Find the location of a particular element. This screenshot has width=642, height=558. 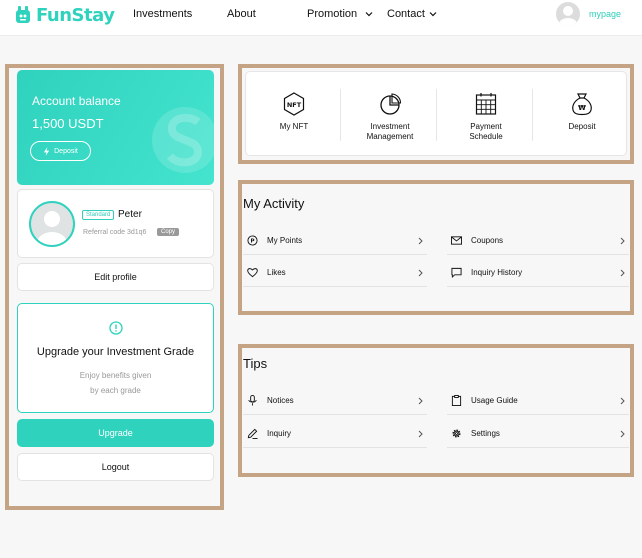

activity-item-inquiry-history: Inquiry History is located at coordinates (538, 273).